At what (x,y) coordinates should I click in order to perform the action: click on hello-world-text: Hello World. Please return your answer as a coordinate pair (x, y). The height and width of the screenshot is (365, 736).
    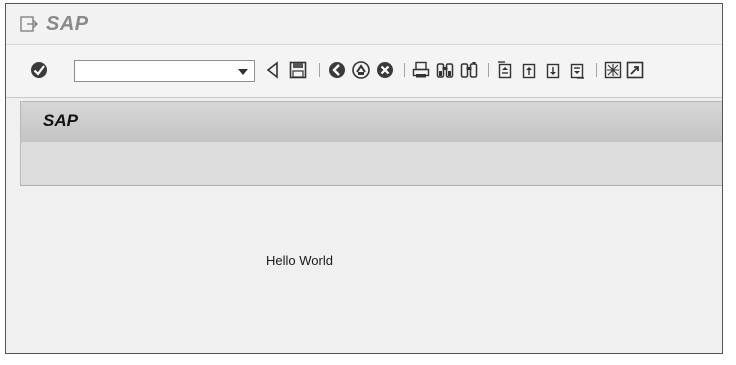
    Looking at the image, I should click on (299, 260).